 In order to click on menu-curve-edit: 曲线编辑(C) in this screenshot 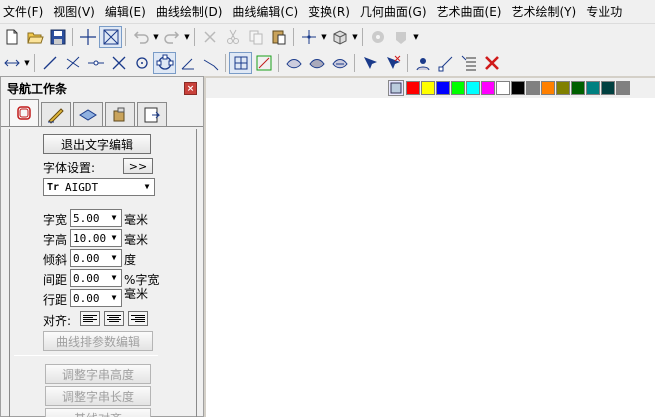, I will do `click(265, 12)`.